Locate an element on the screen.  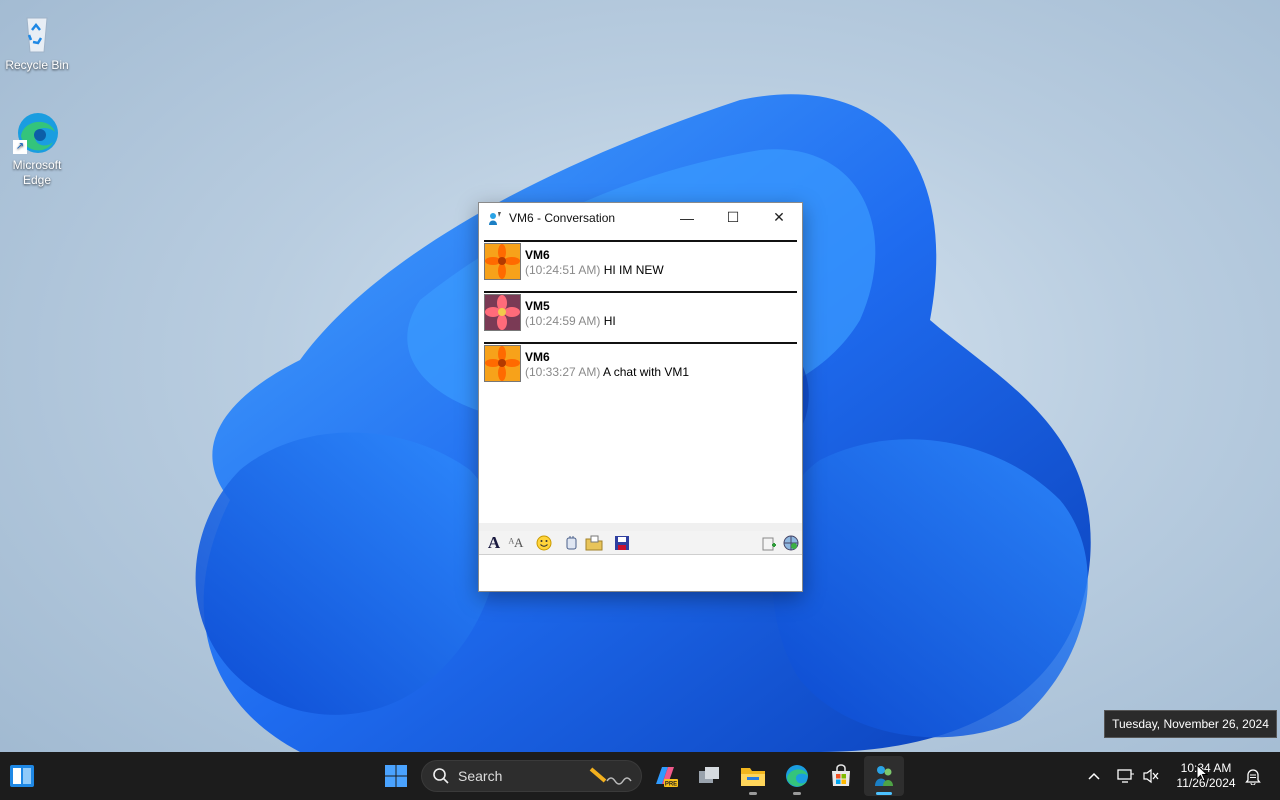
file-explorer-button is located at coordinates (753, 776).